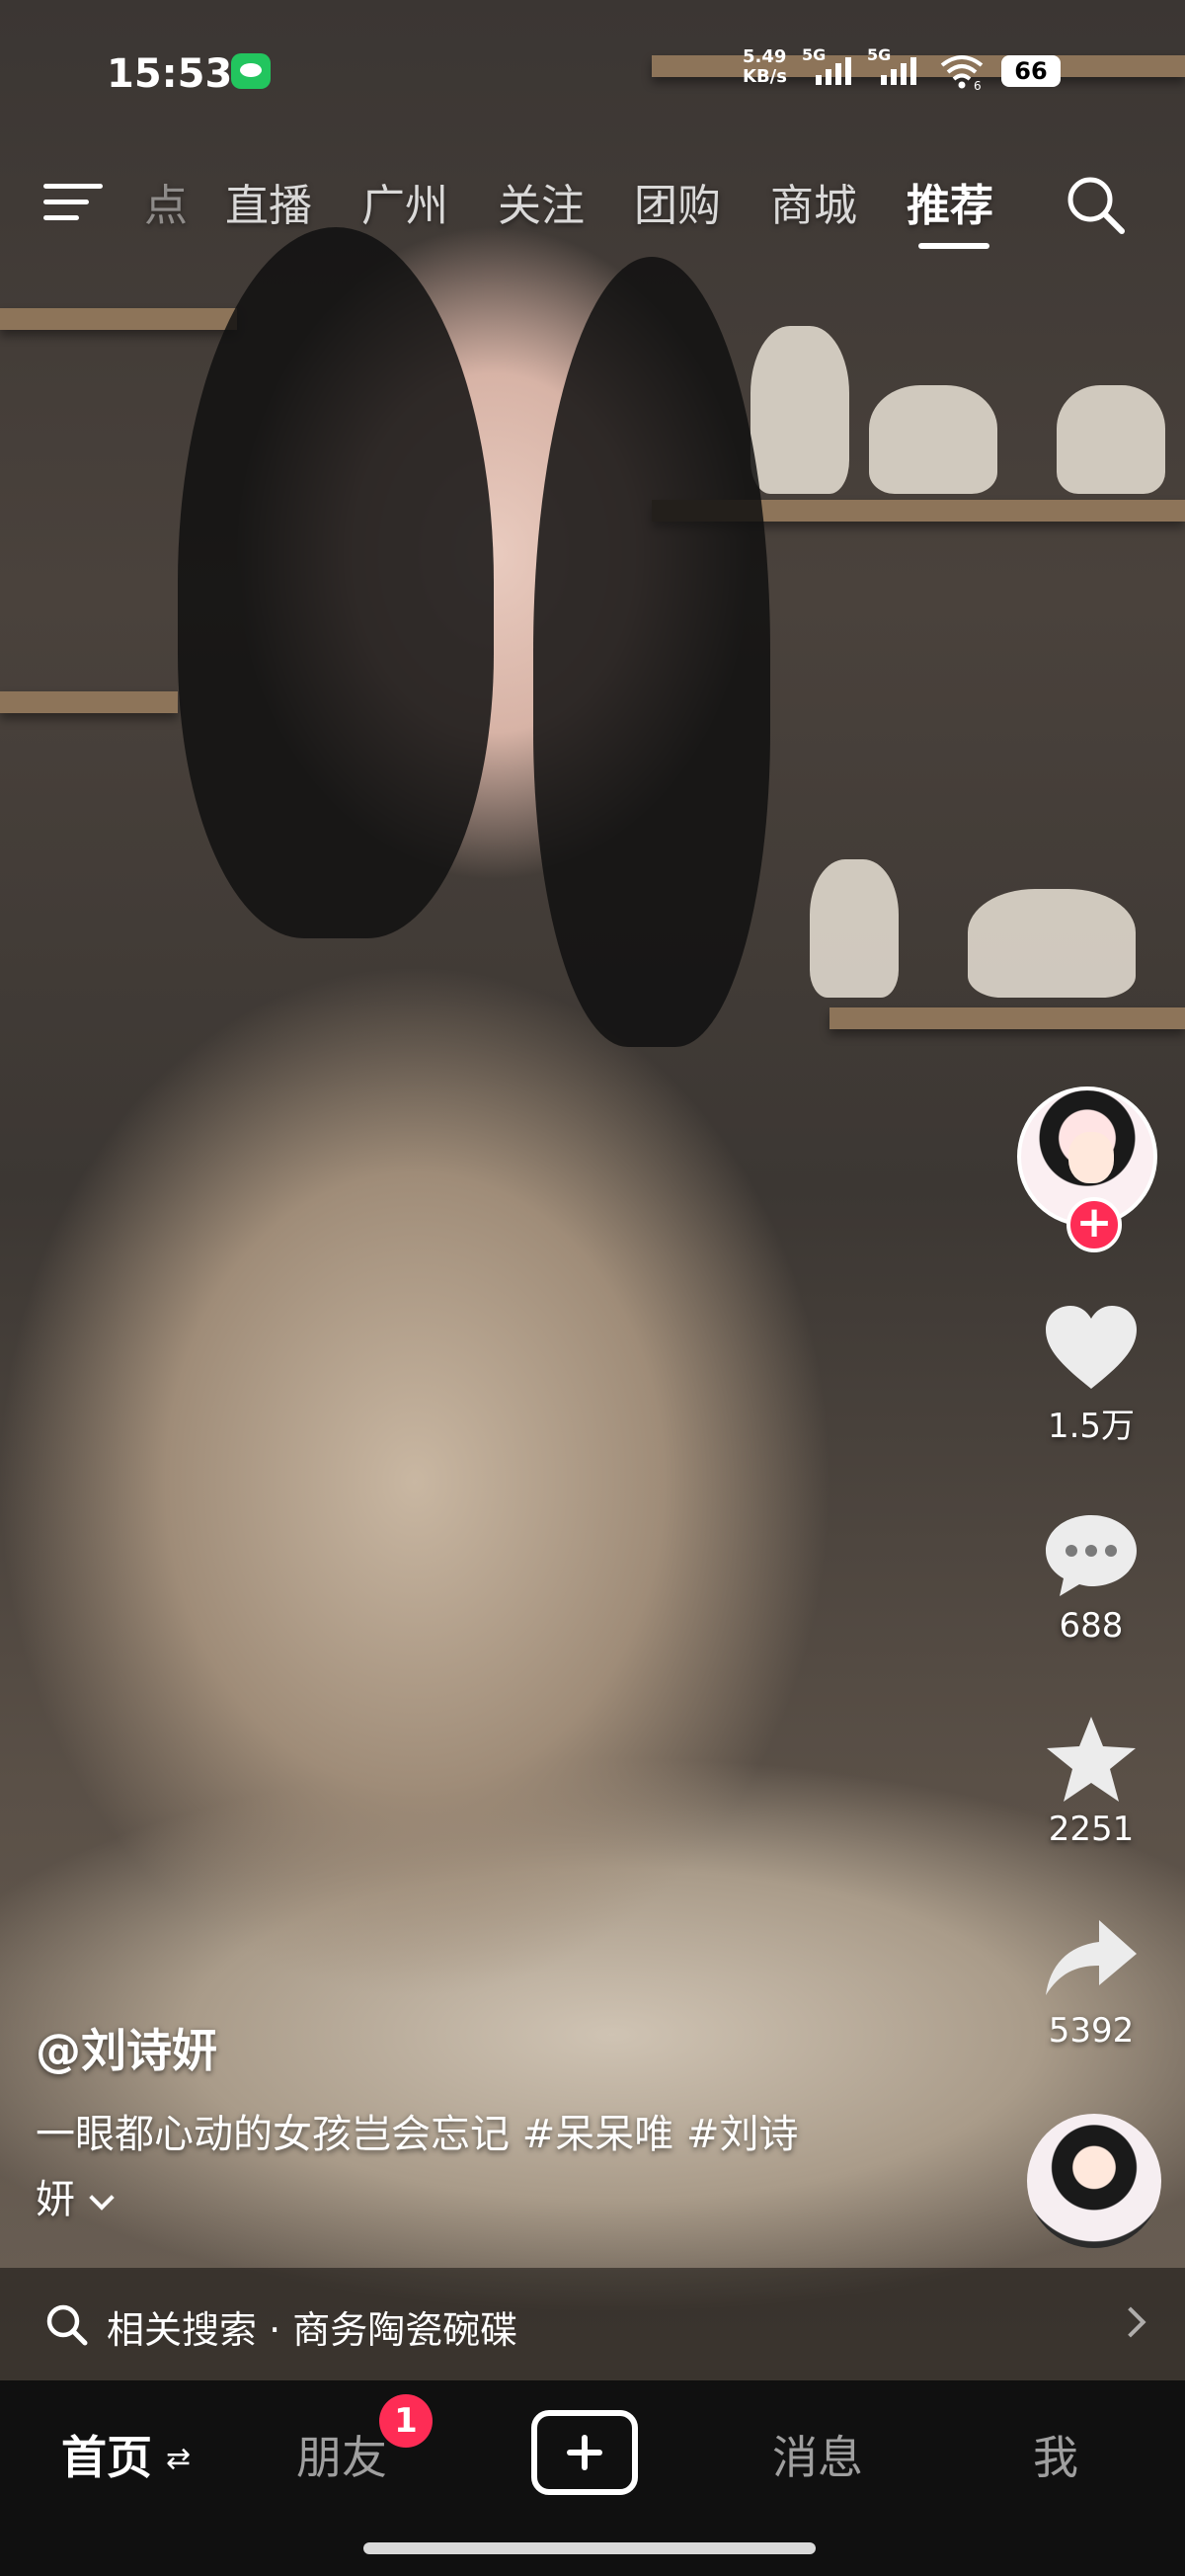 The image size is (1185, 2576). Describe the element at coordinates (268, 201) in the screenshot. I see `tab-live: 直播` at that location.